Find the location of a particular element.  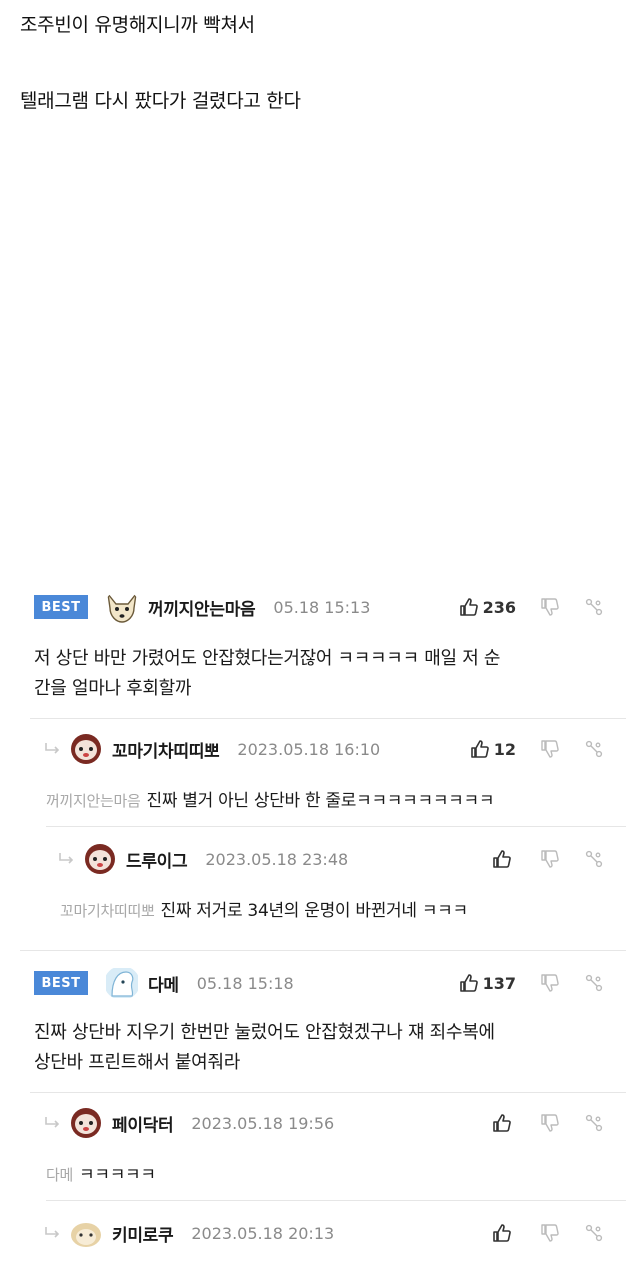

post-line-2: 텔래그램 다시 팠다가 걸렸다고 한다 is located at coordinates (160, 101).